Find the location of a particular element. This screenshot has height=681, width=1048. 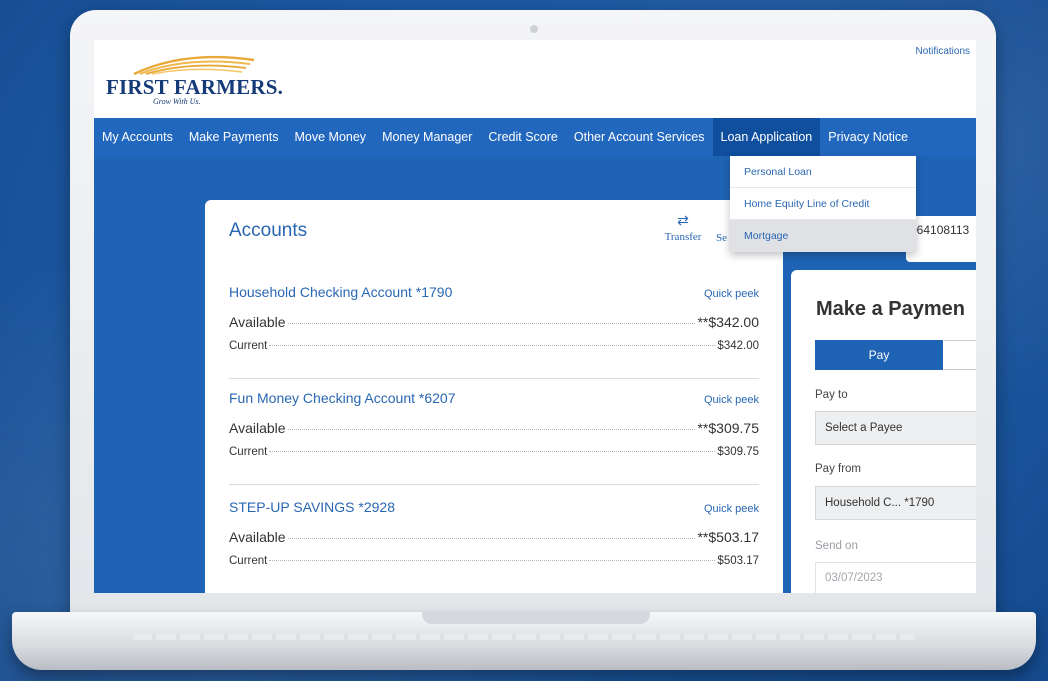

current-balance-row: Current $309.75 is located at coordinates (494, 452).